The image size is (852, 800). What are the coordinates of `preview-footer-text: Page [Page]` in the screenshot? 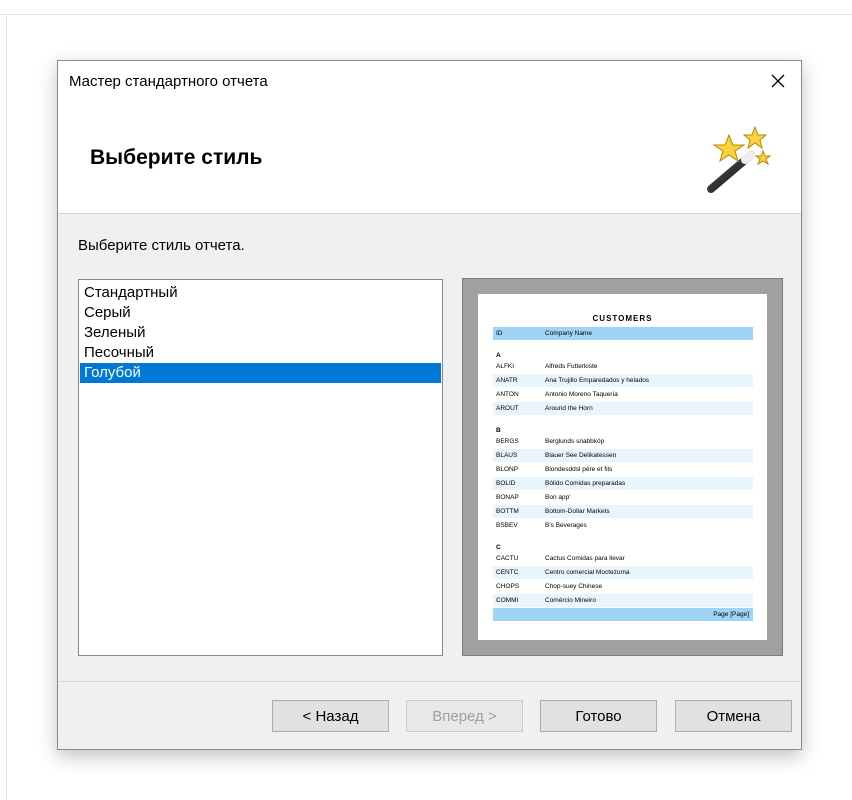 It's located at (731, 614).